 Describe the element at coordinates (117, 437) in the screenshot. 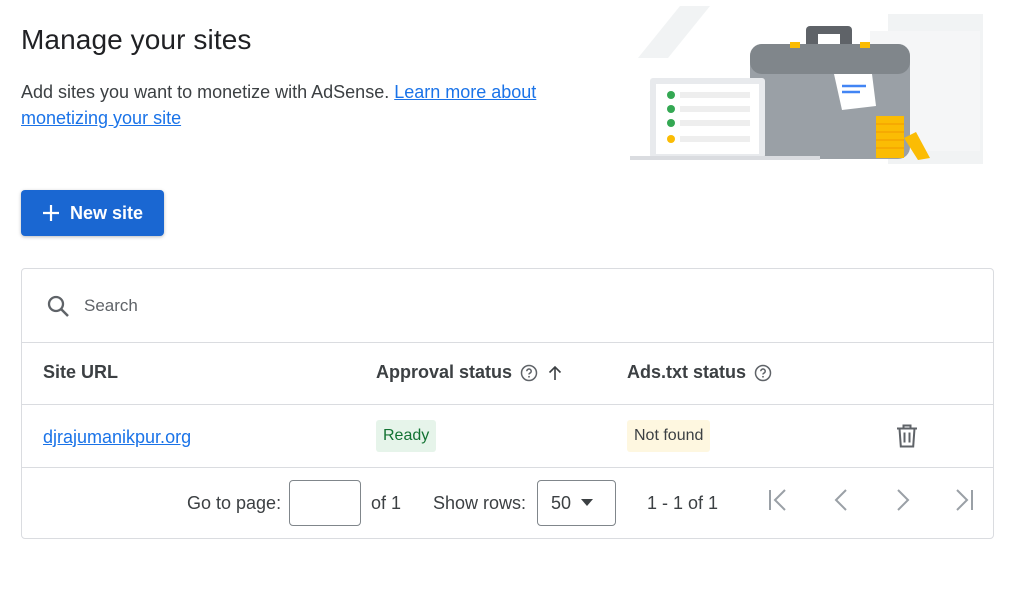

I see `site-url-link: djrajumanikpur.org` at that location.